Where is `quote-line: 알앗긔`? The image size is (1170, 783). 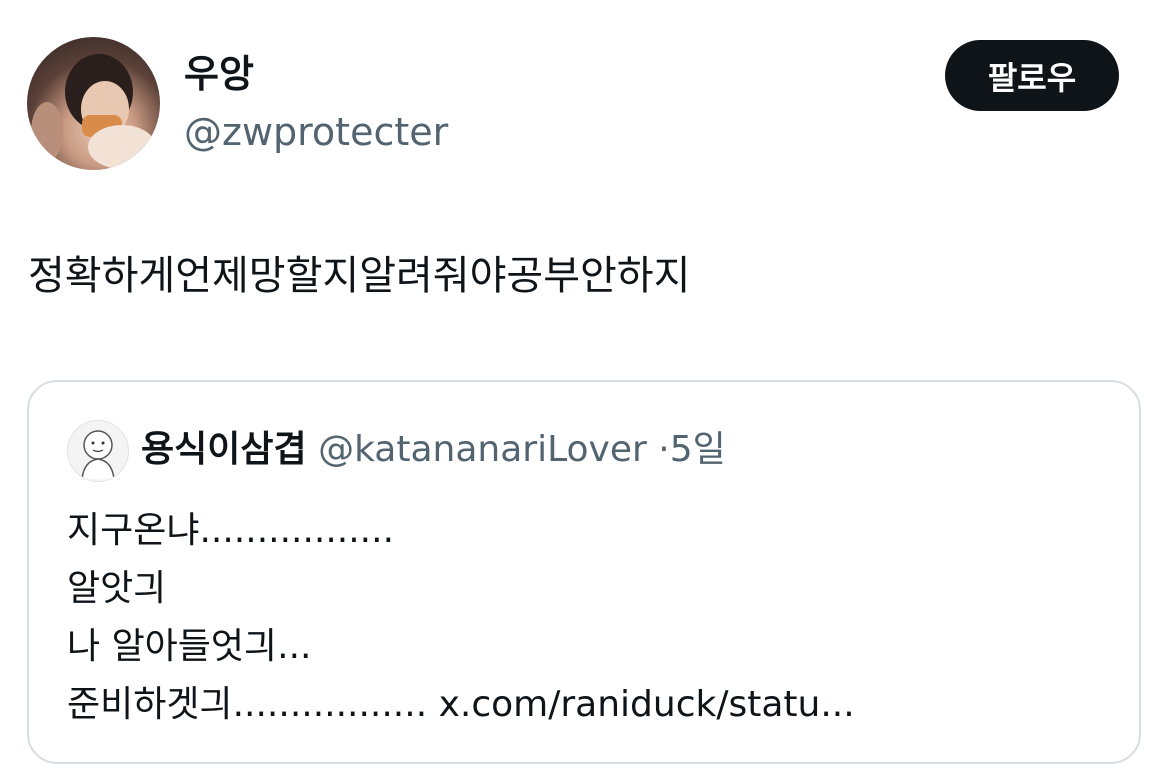 quote-line: 알앗긔 is located at coordinates (117, 588).